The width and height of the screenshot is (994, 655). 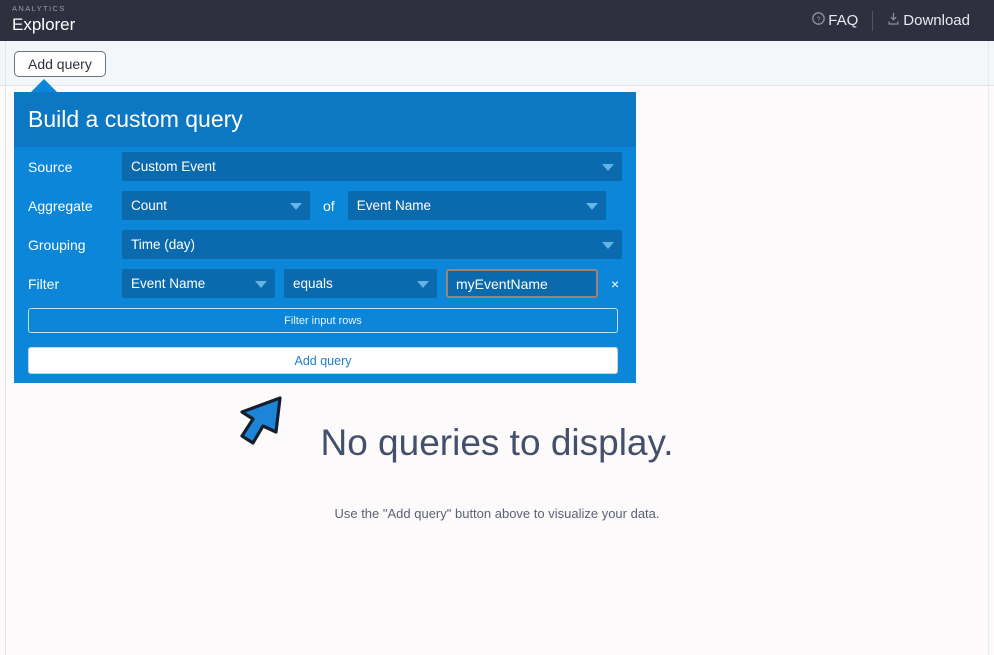 What do you see at coordinates (360, 283) in the screenshot?
I see `filter-operator-select: equals` at bounding box center [360, 283].